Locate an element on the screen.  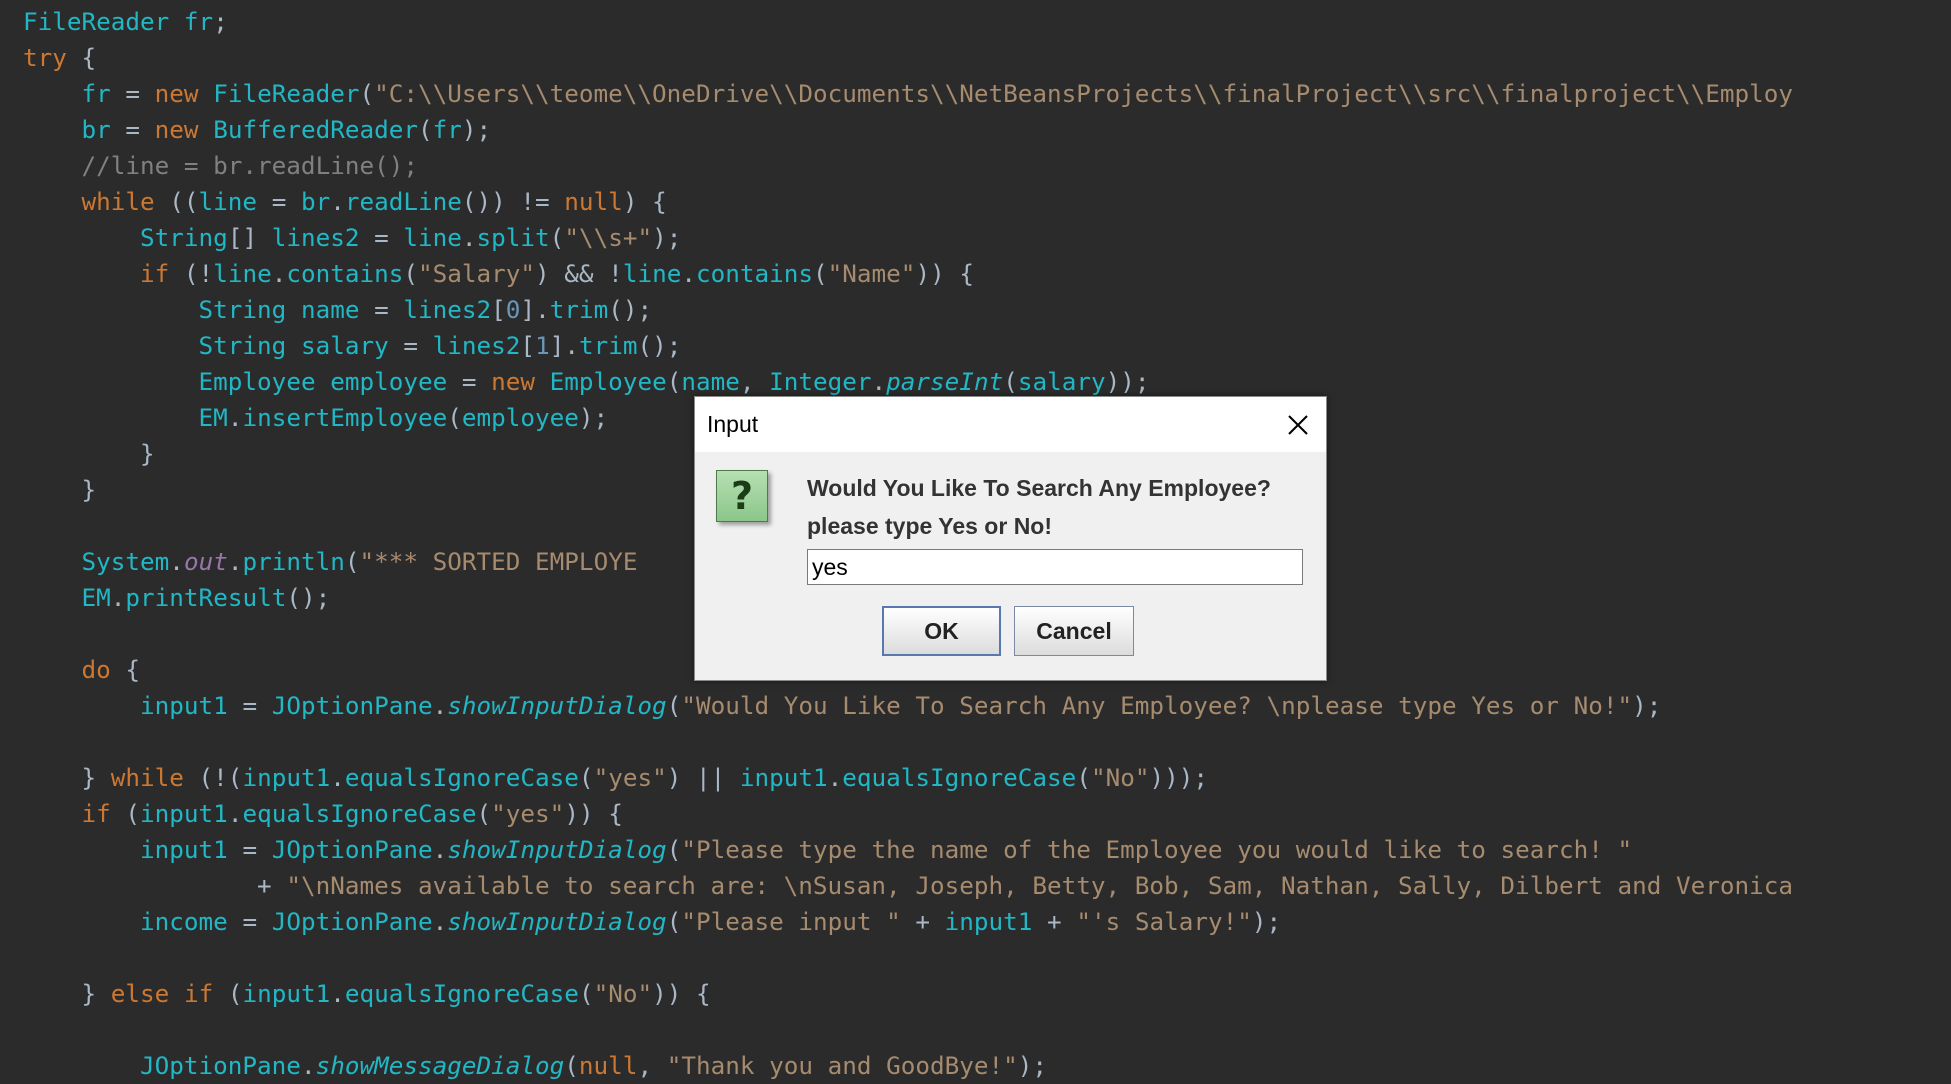
dialog-input-field is located at coordinates (1055, 567).